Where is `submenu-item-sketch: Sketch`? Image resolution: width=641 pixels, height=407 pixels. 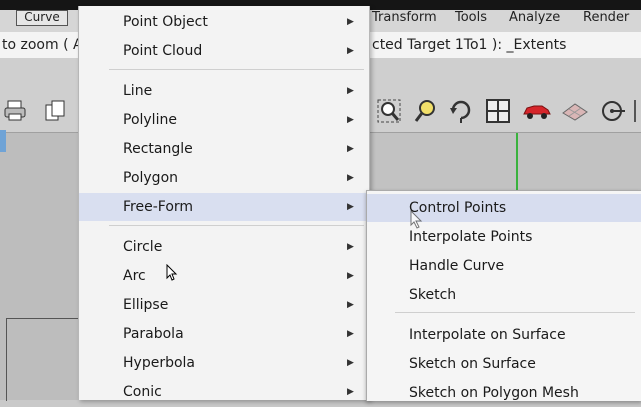 submenu-item-sketch: Sketch is located at coordinates (504, 295).